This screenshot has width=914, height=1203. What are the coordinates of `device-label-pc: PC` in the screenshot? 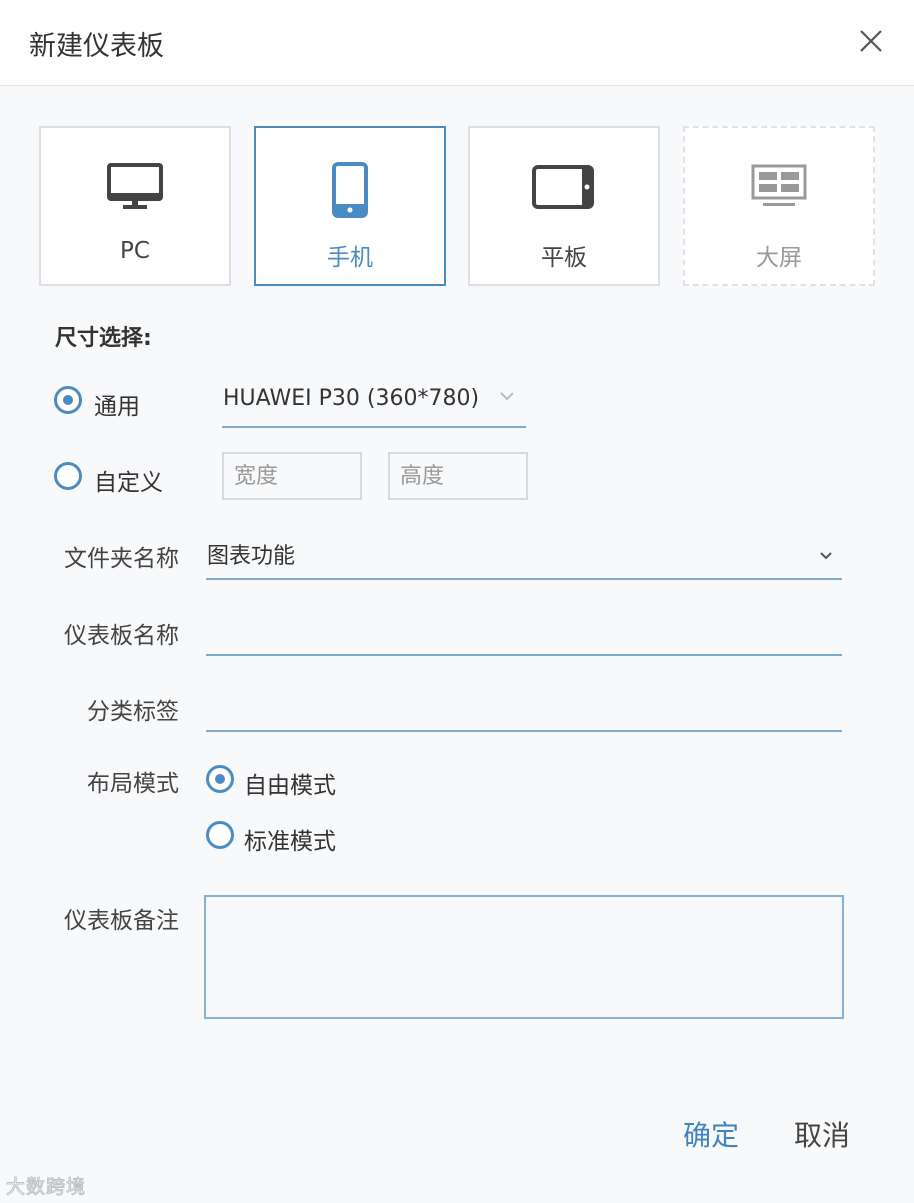 It's located at (135, 251).